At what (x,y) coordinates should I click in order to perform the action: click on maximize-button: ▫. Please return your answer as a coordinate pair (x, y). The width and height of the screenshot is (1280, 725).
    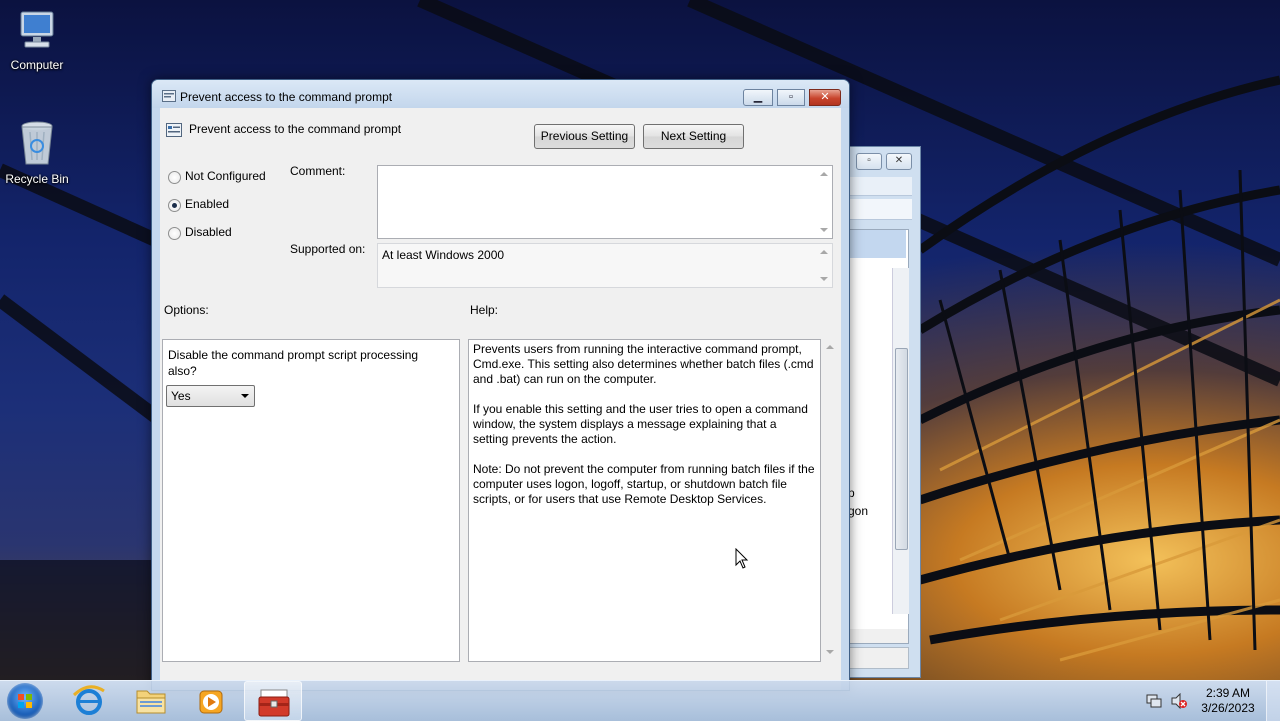
    Looking at the image, I should click on (791, 97).